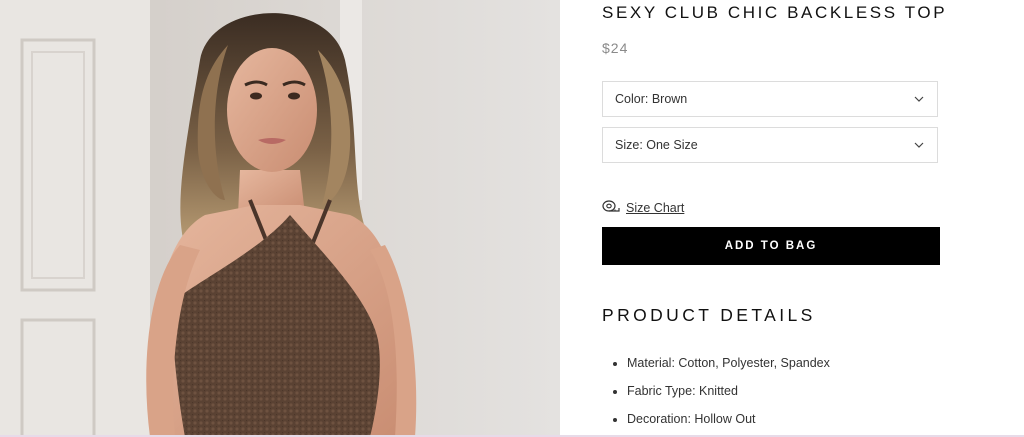  What do you see at coordinates (656, 145) in the screenshot?
I see `size-select-label: Size: One Size` at bounding box center [656, 145].